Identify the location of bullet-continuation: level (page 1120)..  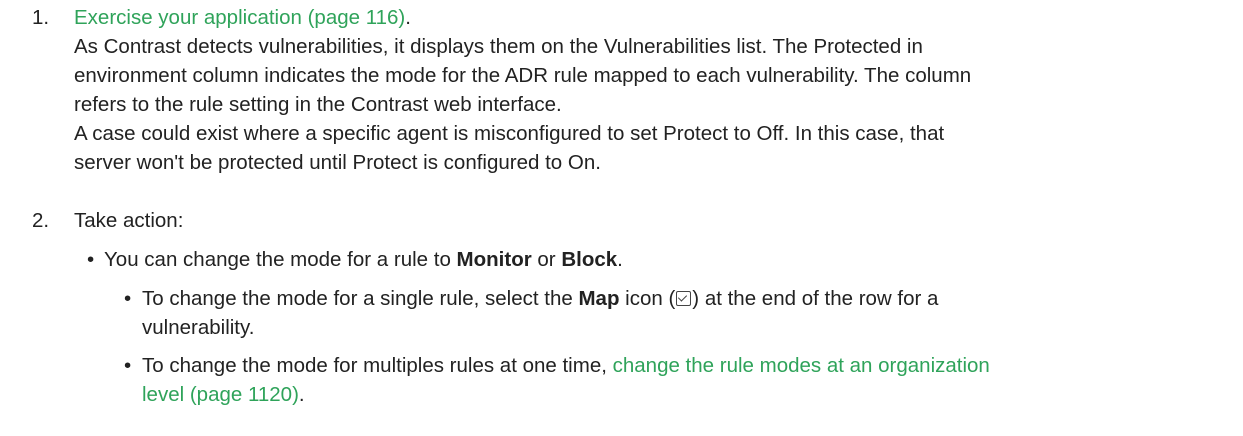
(672, 394).